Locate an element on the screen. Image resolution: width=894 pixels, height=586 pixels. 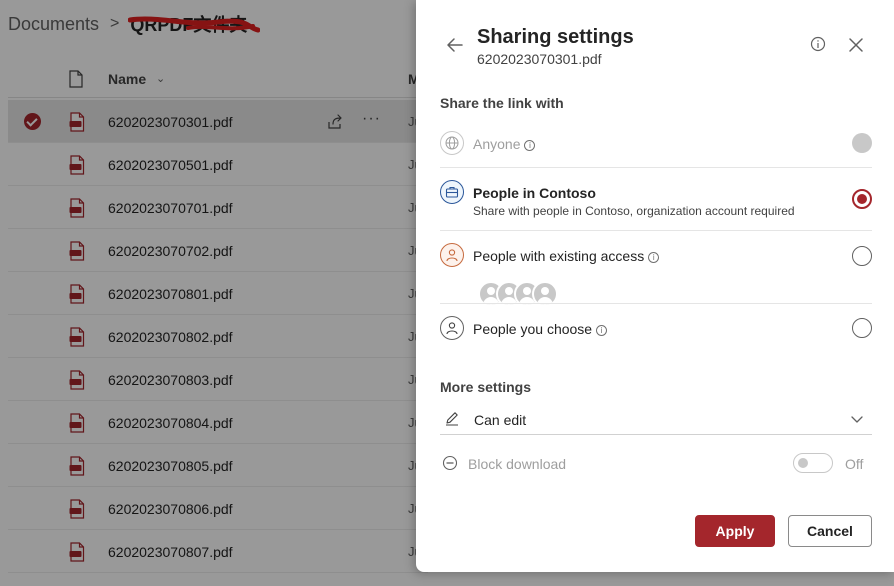
block-download-state: Off is located at coordinates (854, 464).